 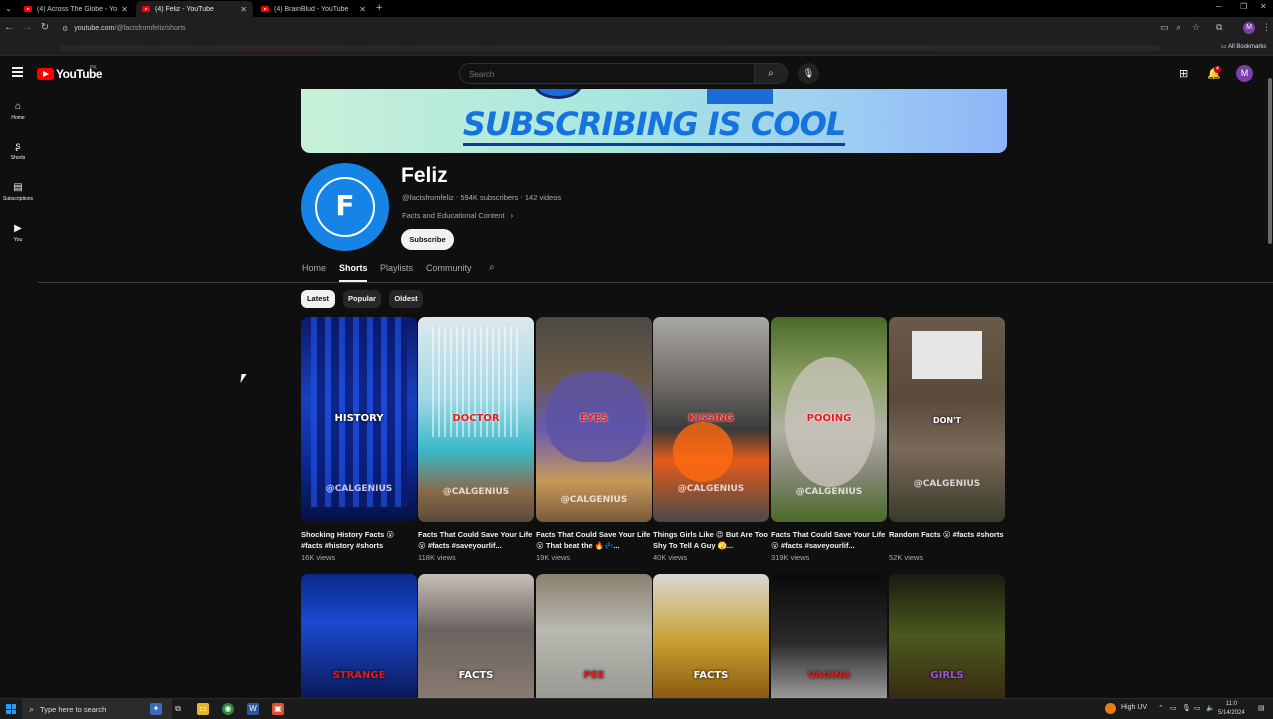 I want to click on bookmark-star-icon: ☆, so click(x=1196, y=27).